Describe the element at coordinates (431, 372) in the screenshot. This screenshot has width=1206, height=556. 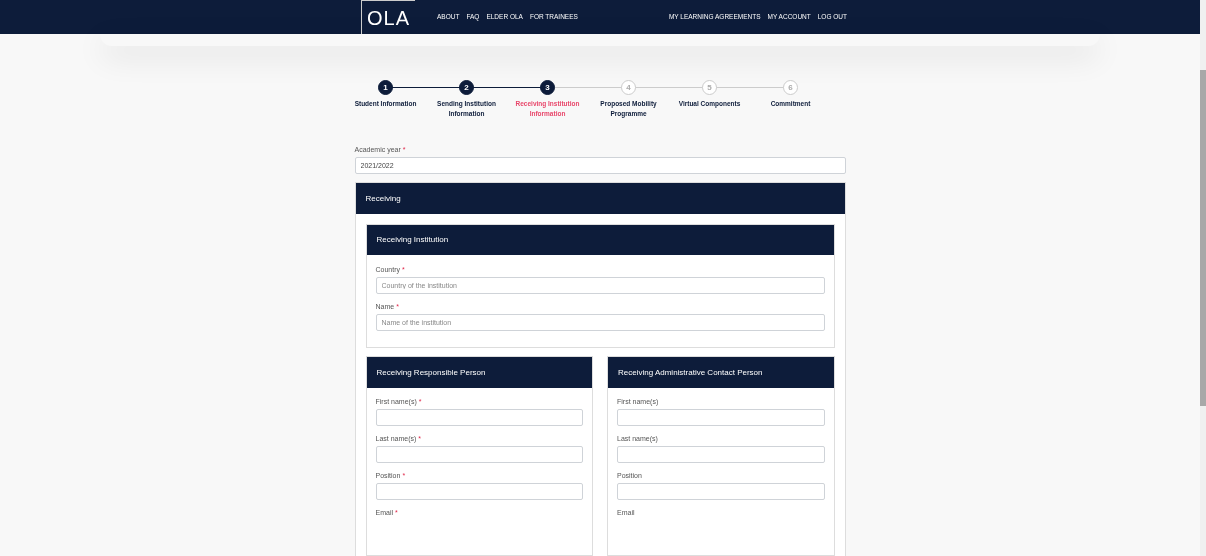
I see `card-title: Receiving Responsible Person` at that location.